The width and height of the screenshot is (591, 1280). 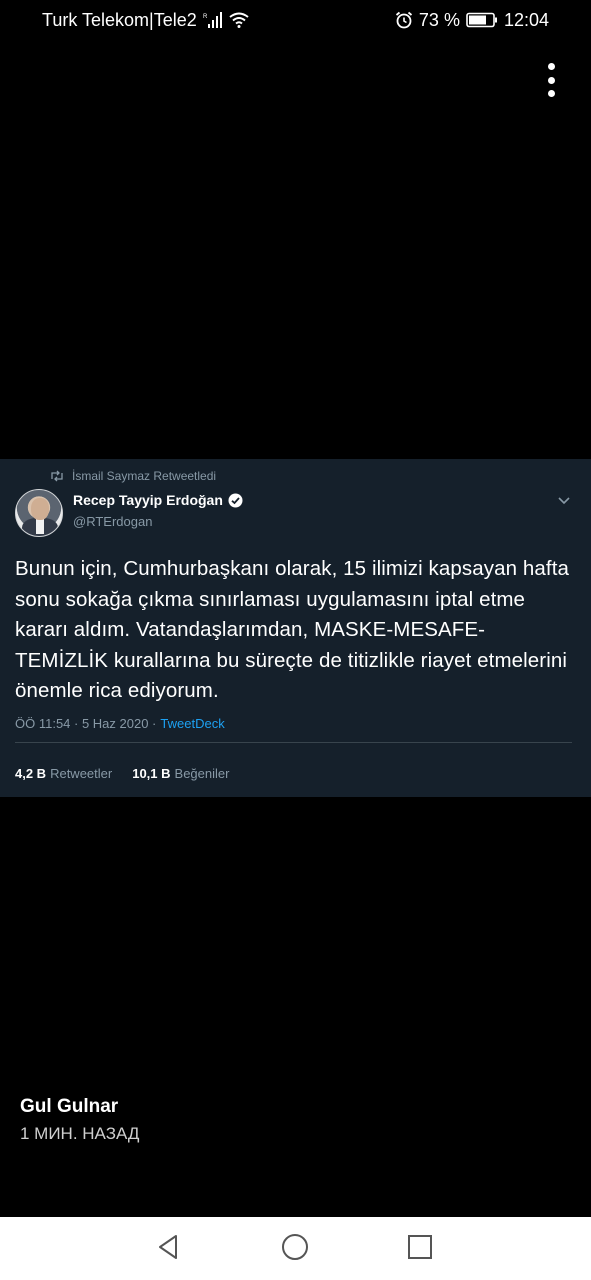 I want to click on retweets-stat: 4,2 B Retweetler, so click(x=63, y=773).